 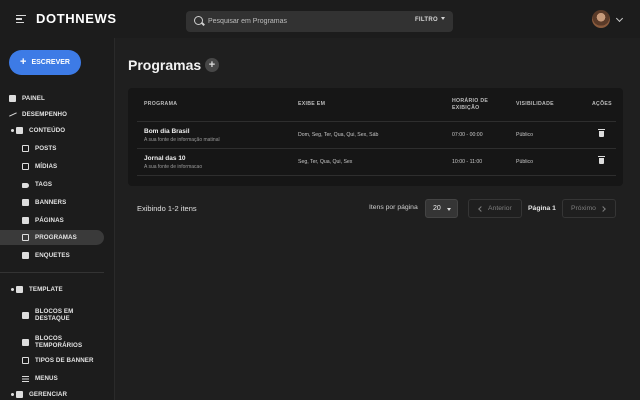 What do you see at coordinates (601, 19) in the screenshot?
I see `avatar` at bounding box center [601, 19].